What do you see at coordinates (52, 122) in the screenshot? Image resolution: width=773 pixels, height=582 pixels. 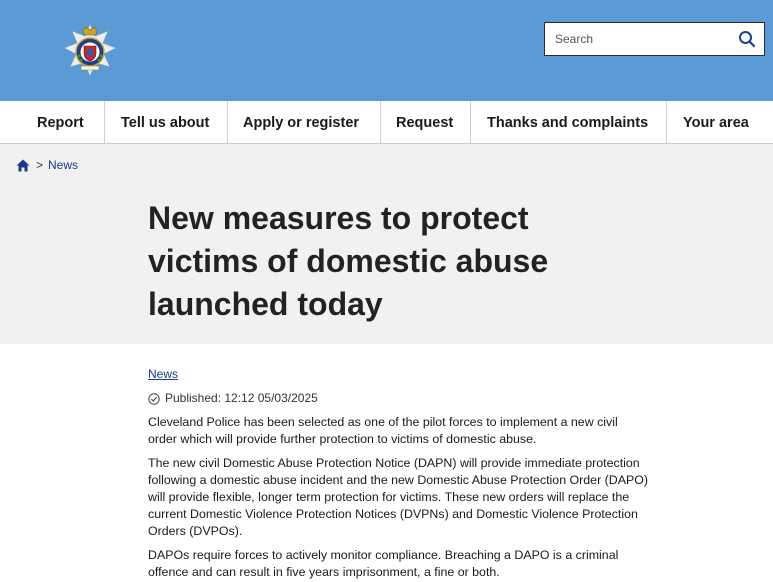 I see `nav-item-report: Report` at bounding box center [52, 122].